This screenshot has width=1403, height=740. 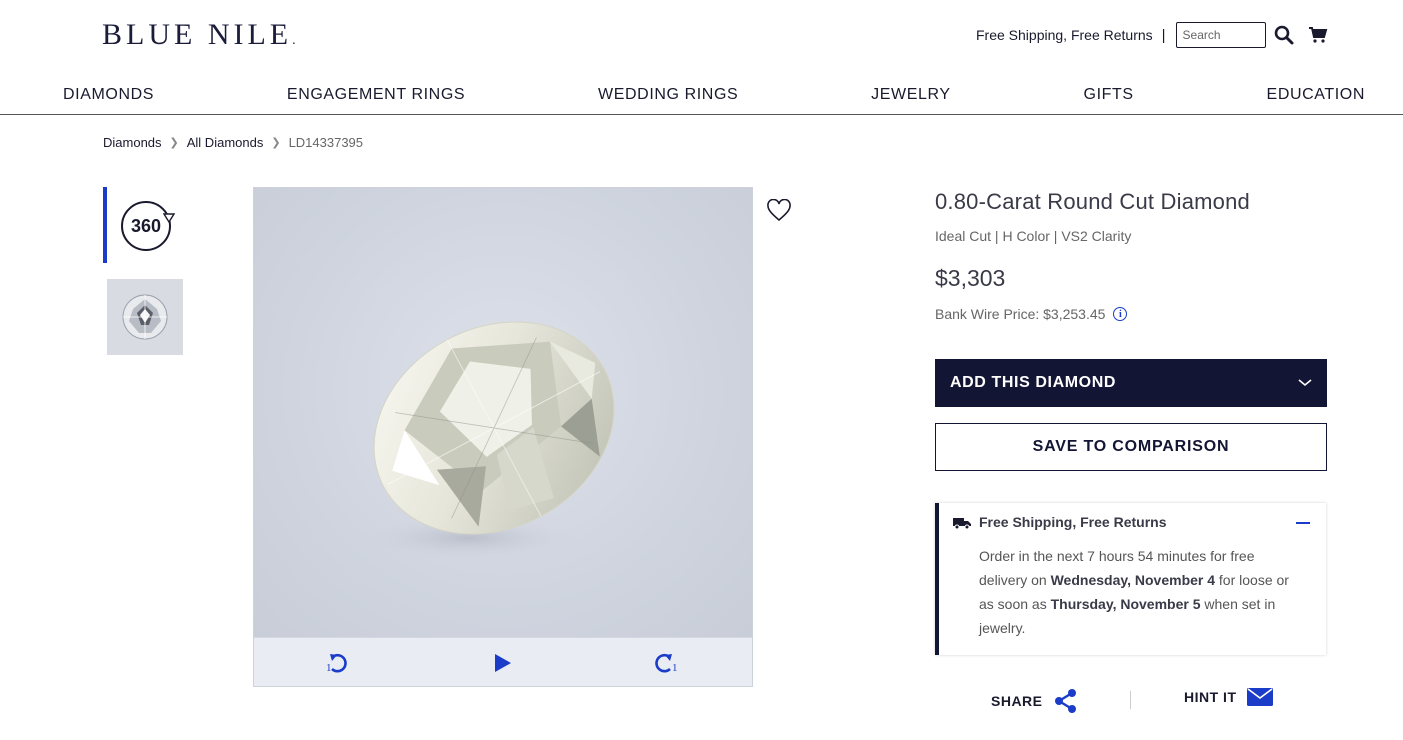 What do you see at coordinates (1033, 382) in the screenshot?
I see `add-button-label: ADD THIS DIAMOND` at bounding box center [1033, 382].